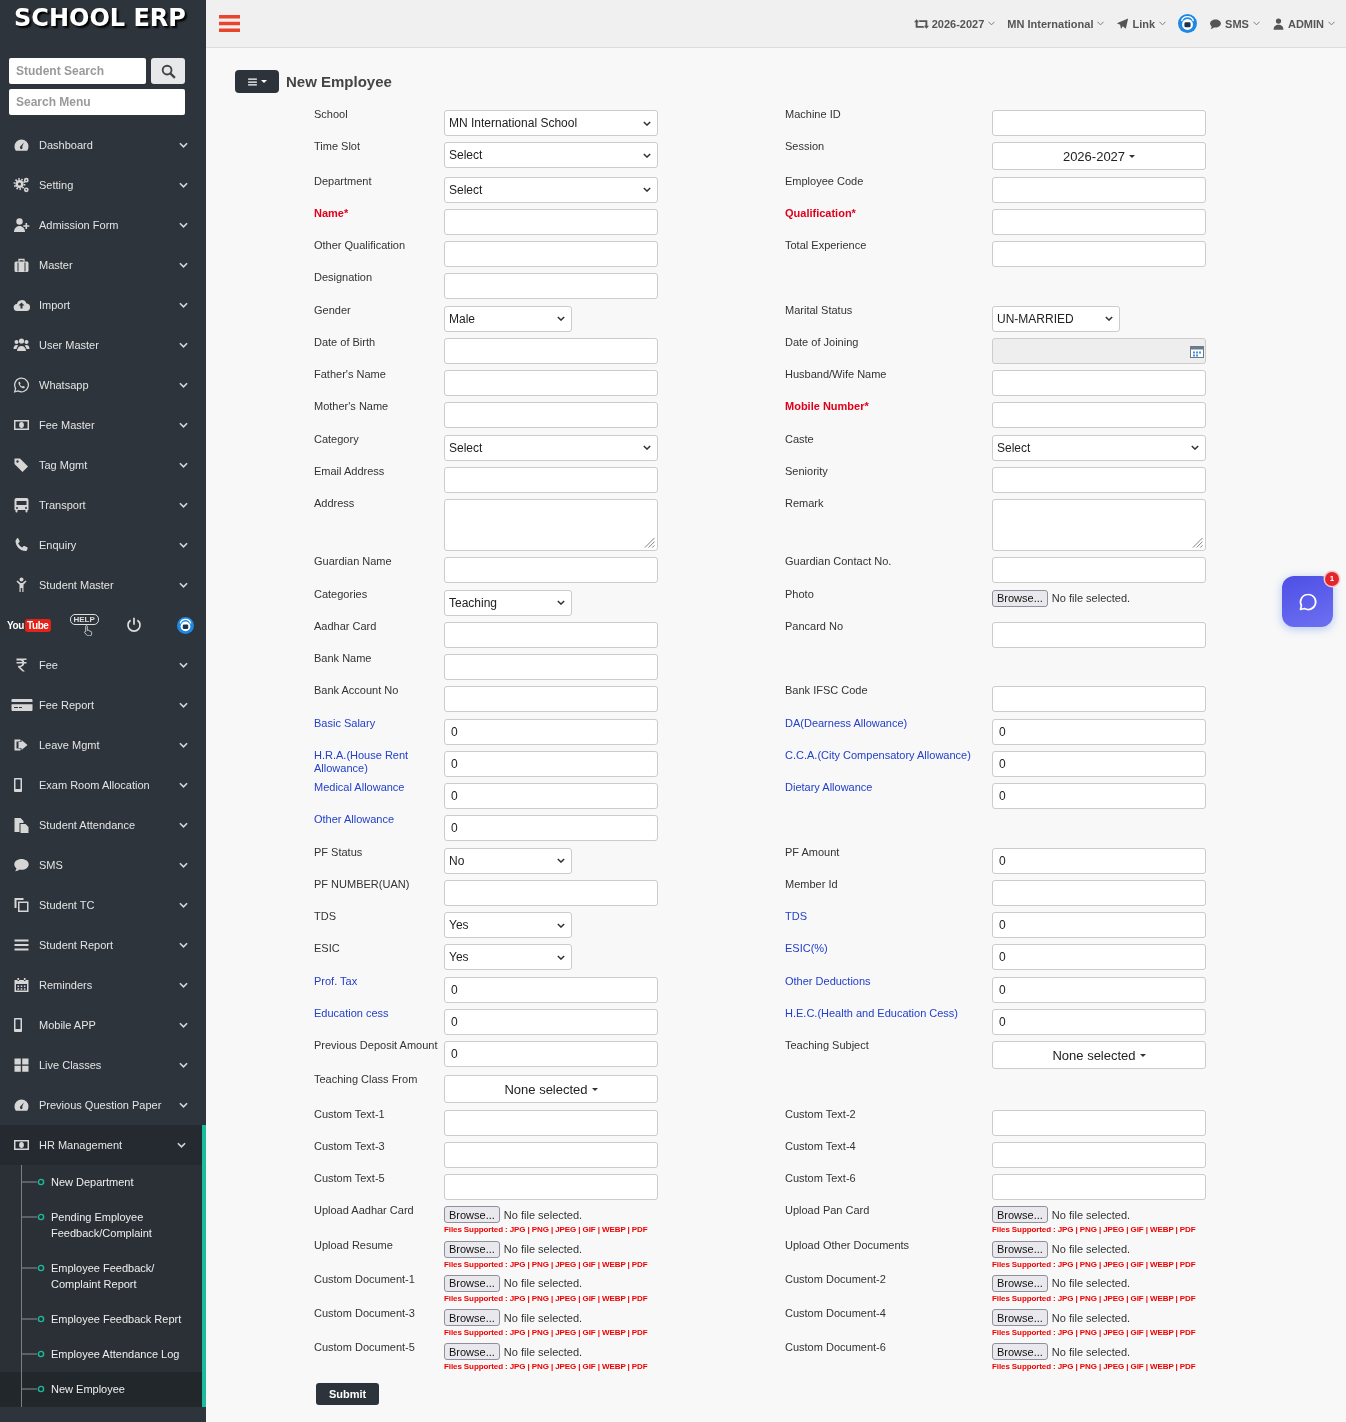 The image size is (1346, 1422). What do you see at coordinates (954, 23) in the screenshot?
I see `session-dropdown: 2026-2027` at bounding box center [954, 23].